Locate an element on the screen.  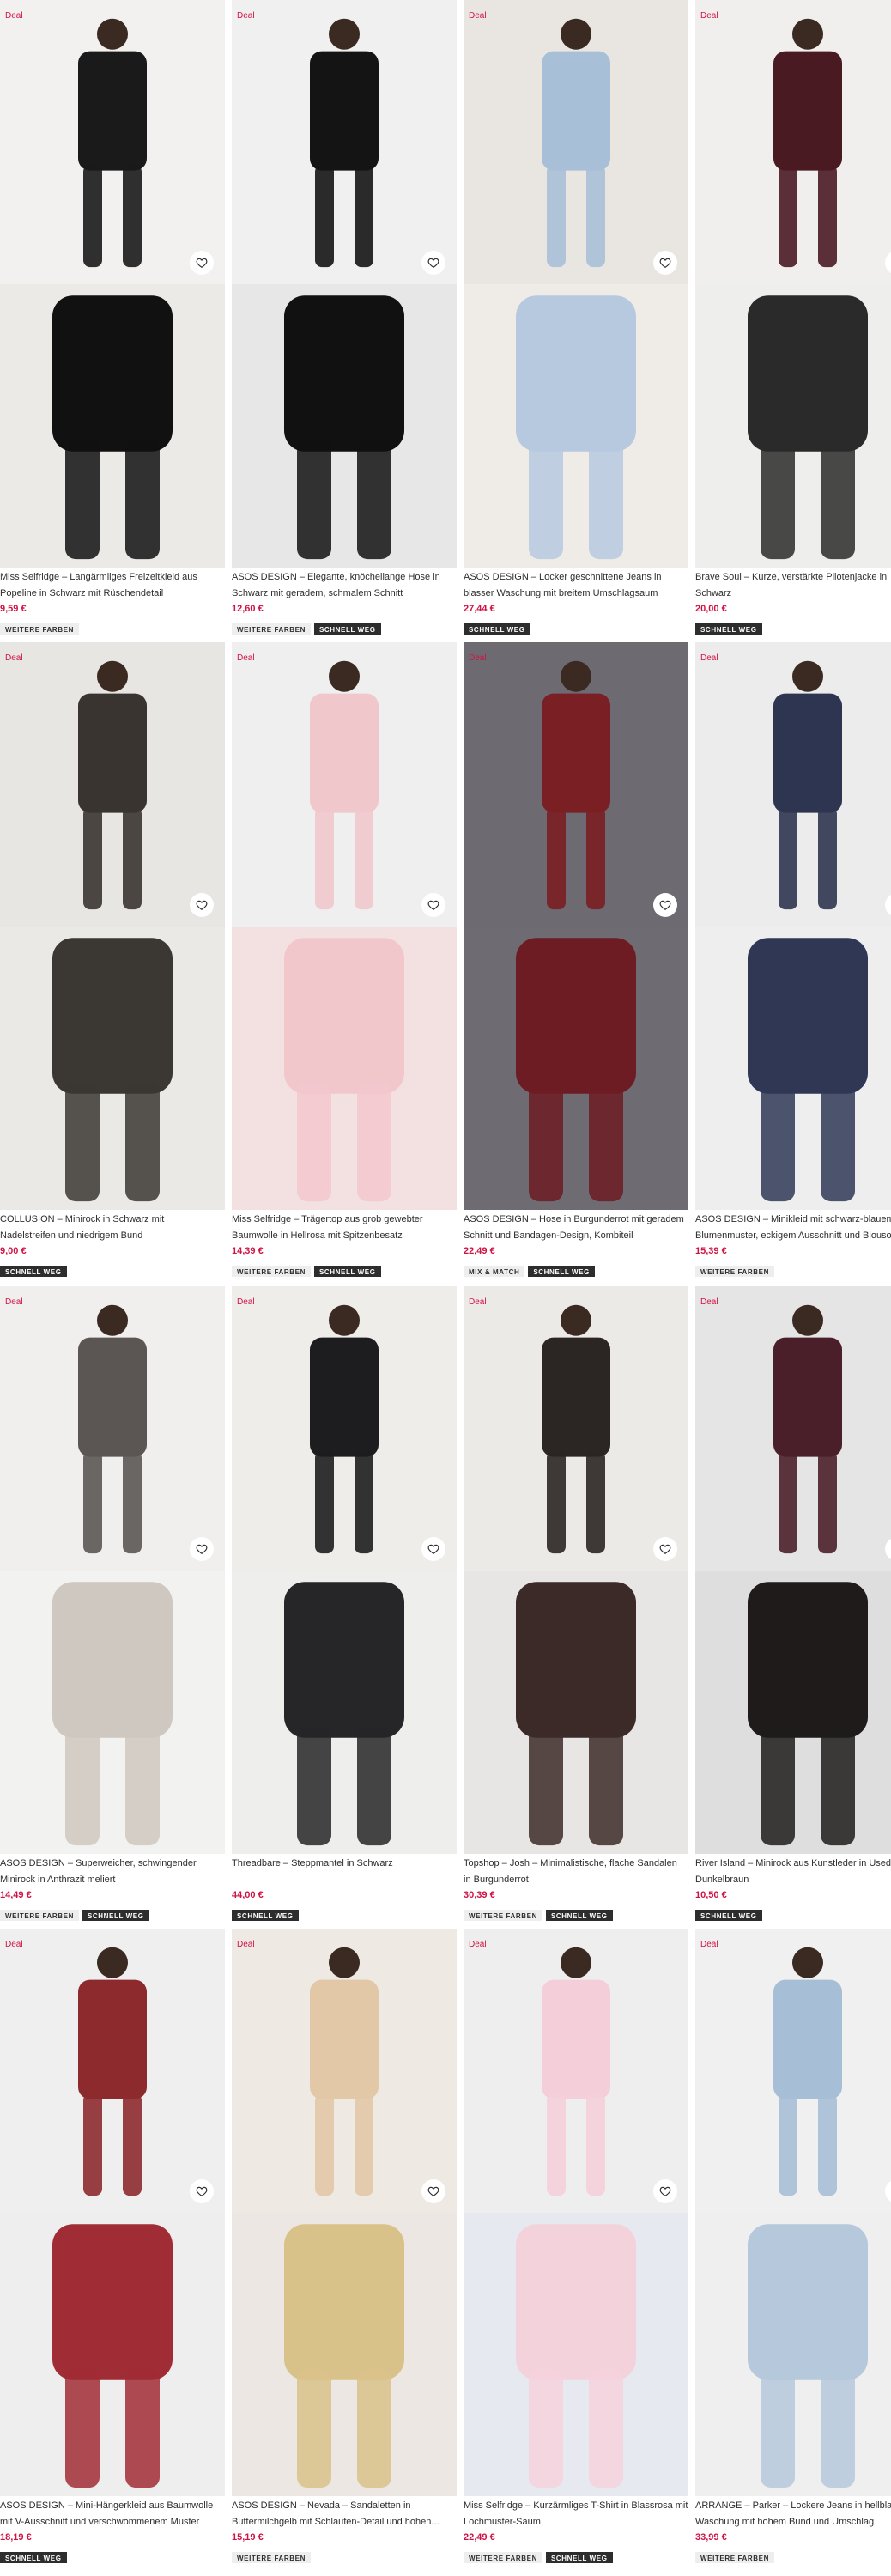
product-title-line-1: COLLUSION – Minirock in Schwarz mit is located at coordinates (82, 1219).